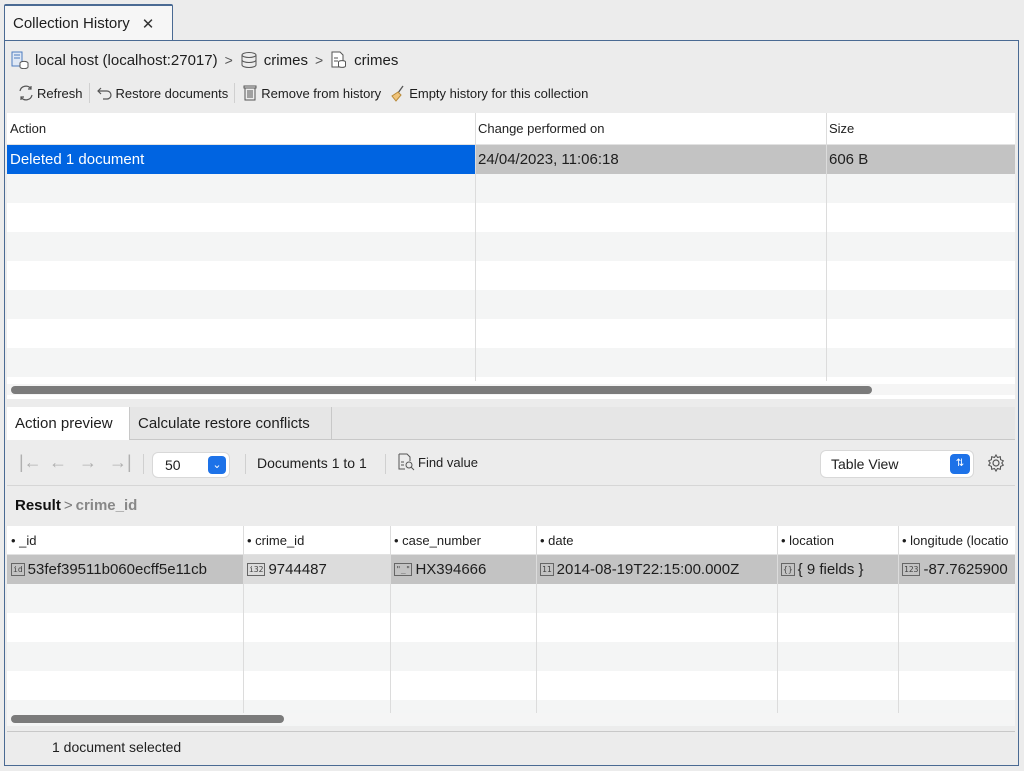 This screenshot has height=771, width=1024. I want to click on history-cell-date: 24/04/2023, 11:06:18, so click(548, 159).